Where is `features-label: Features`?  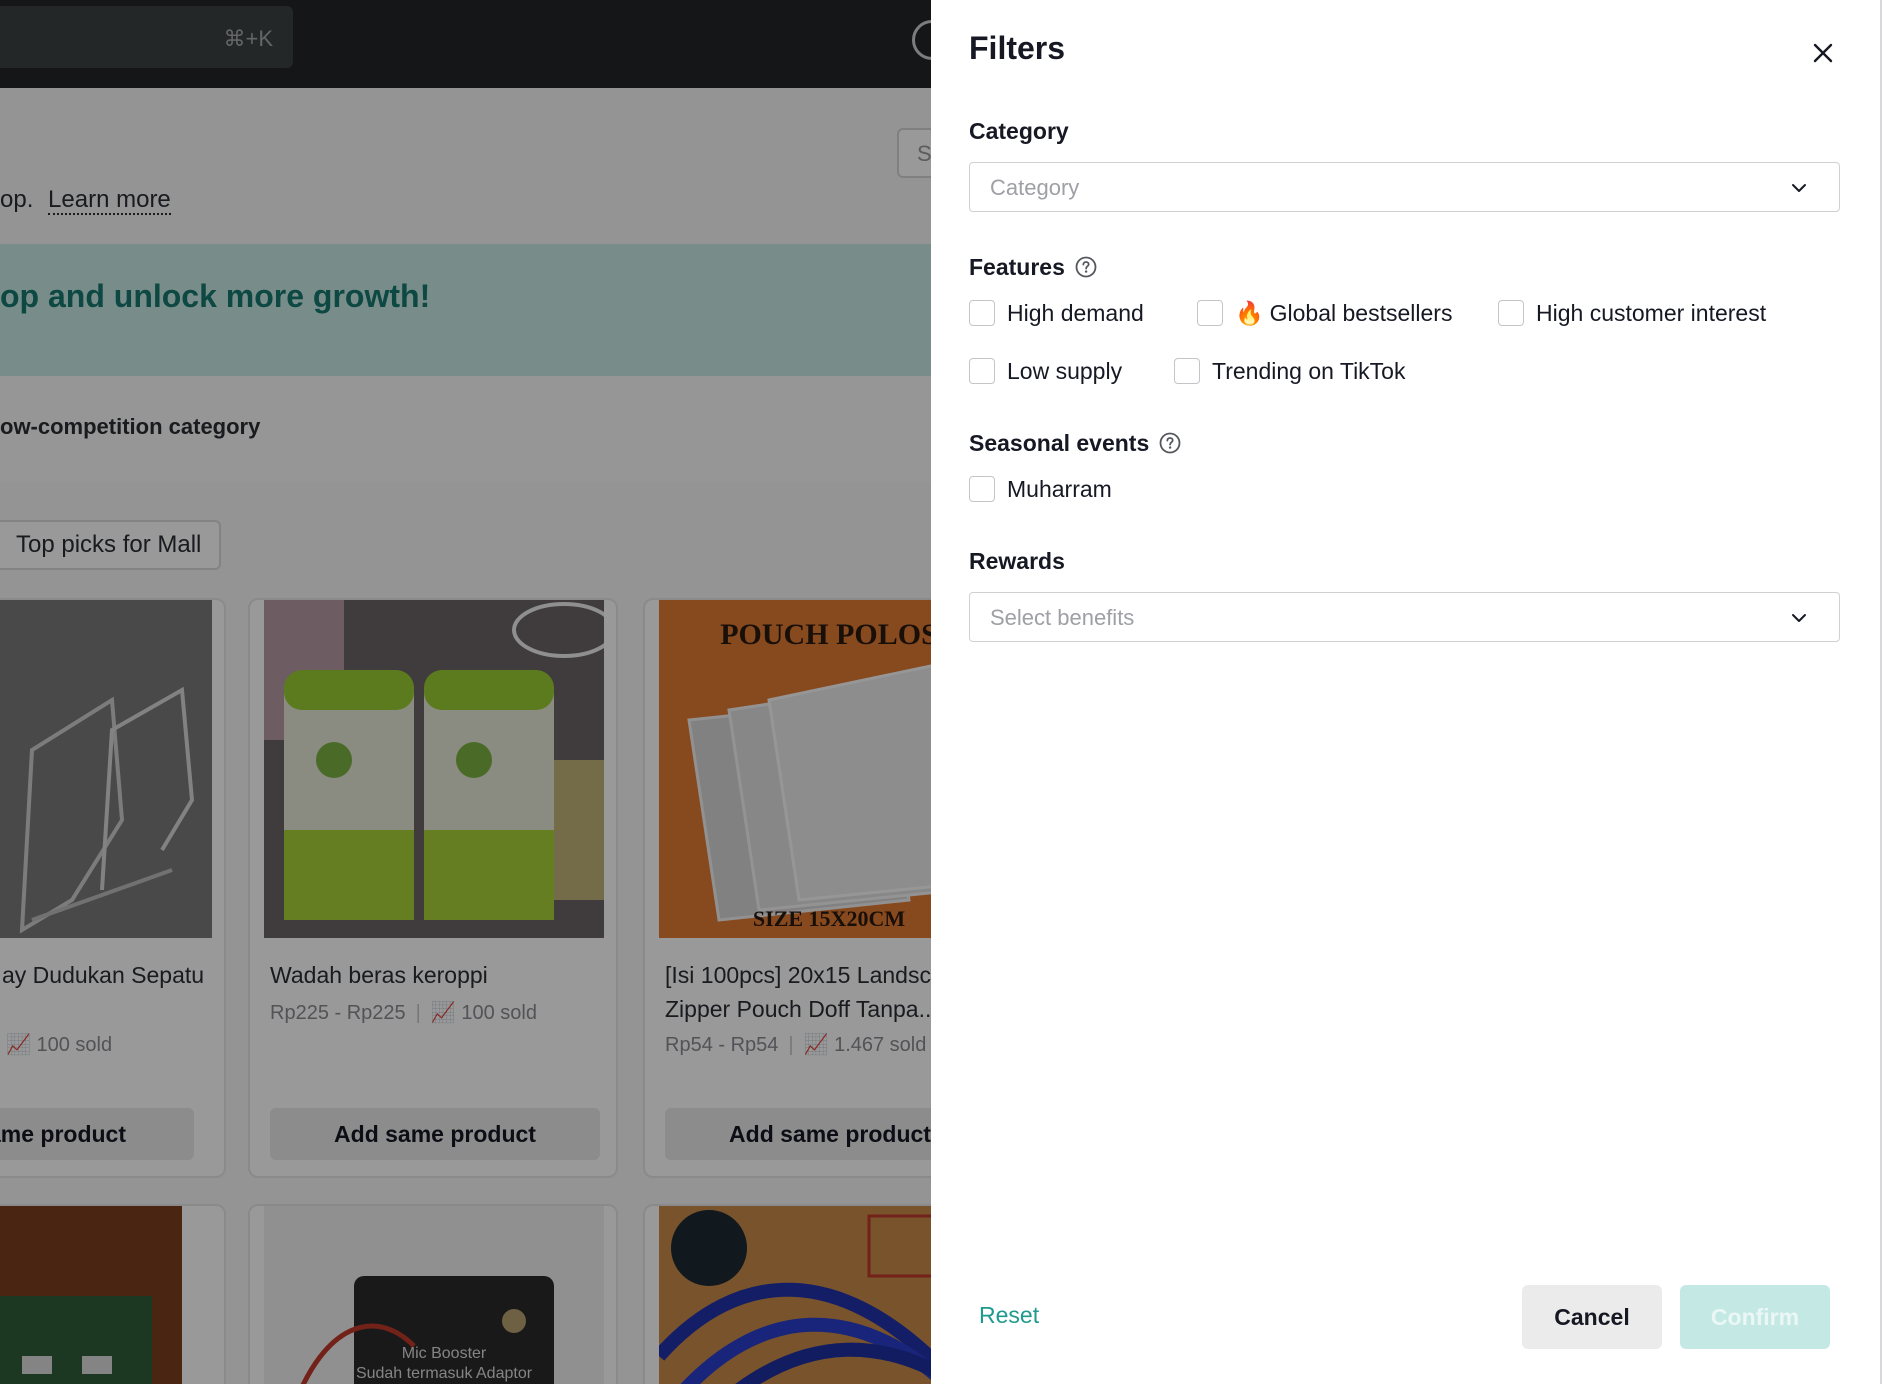 features-label: Features is located at coordinates (1017, 267).